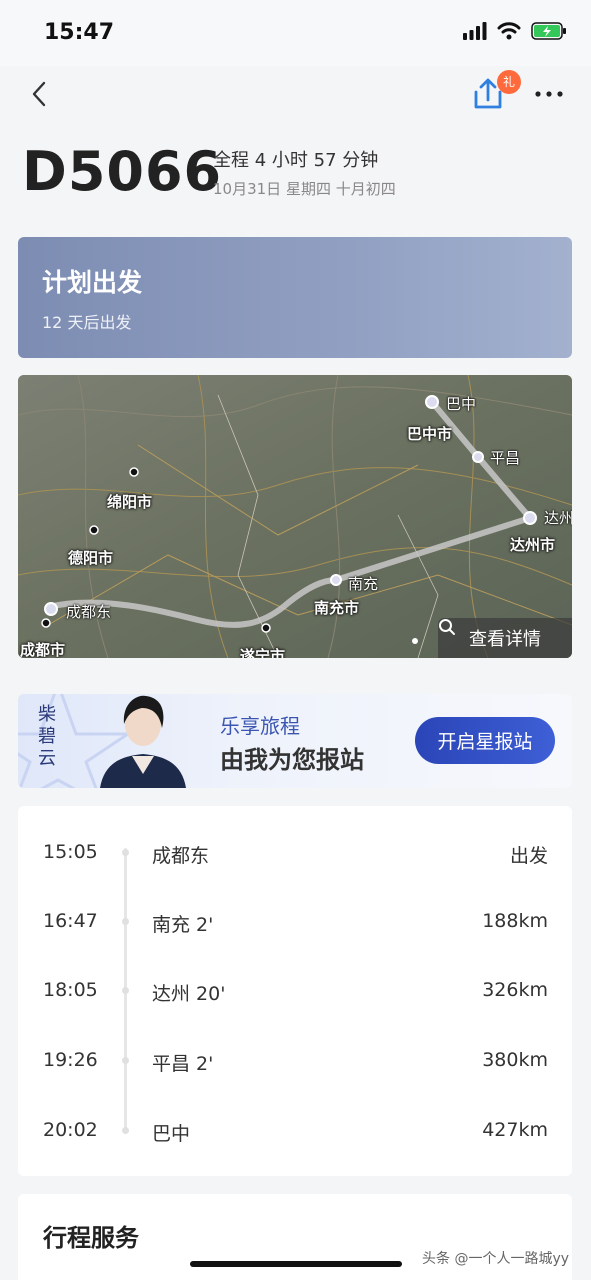 Image resolution: width=591 pixels, height=1280 pixels. I want to click on stop-time: 20:02, so click(70, 1130).